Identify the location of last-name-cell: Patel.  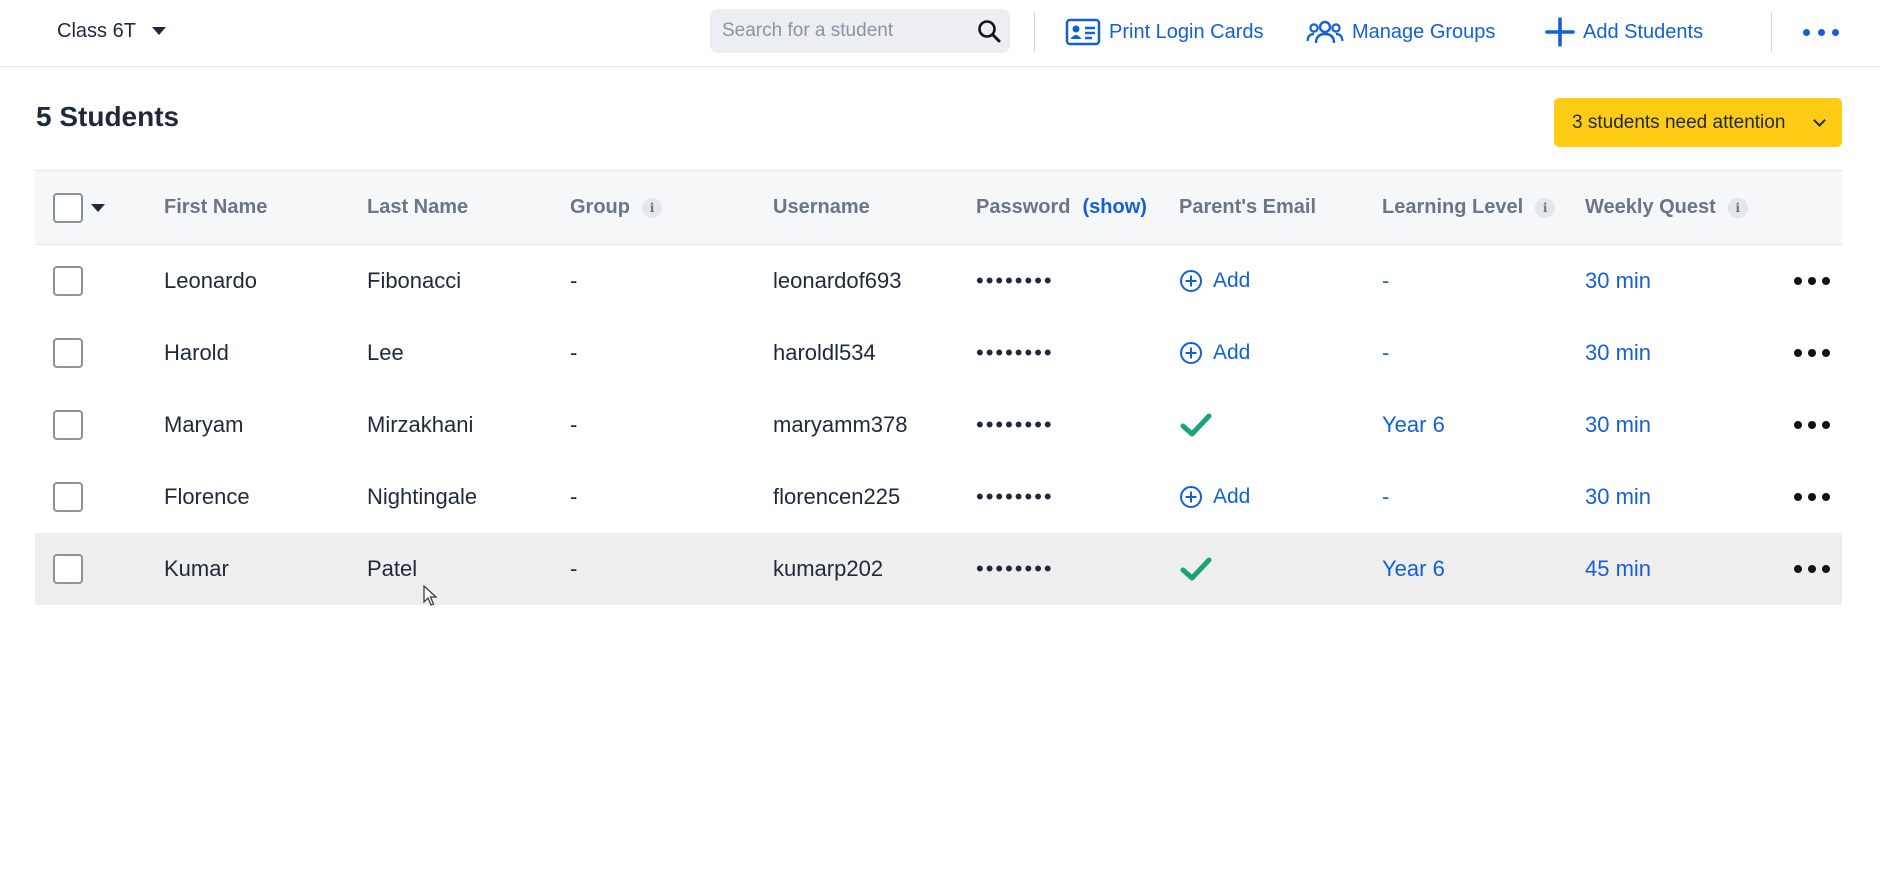
(392, 569).